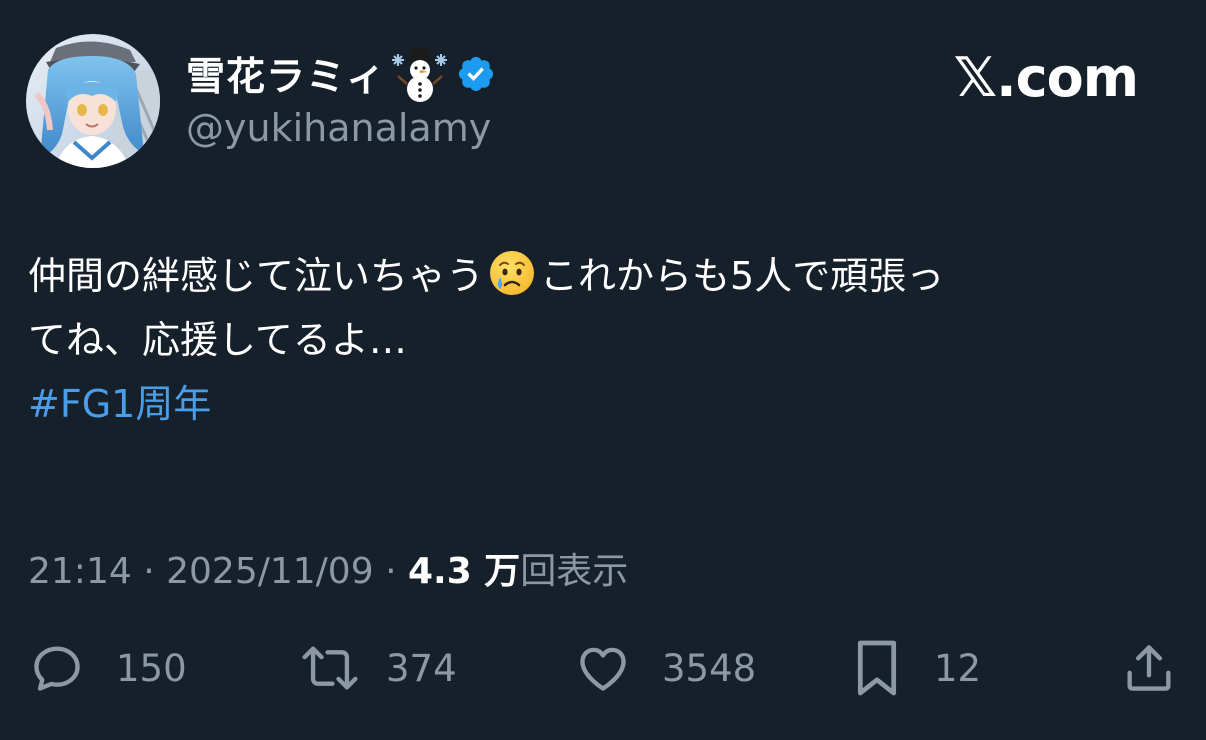 The height and width of the screenshot is (740, 1206). Describe the element at coordinates (80, 571) in the screenshot. I see `tweet-time: 21:14` at that location.